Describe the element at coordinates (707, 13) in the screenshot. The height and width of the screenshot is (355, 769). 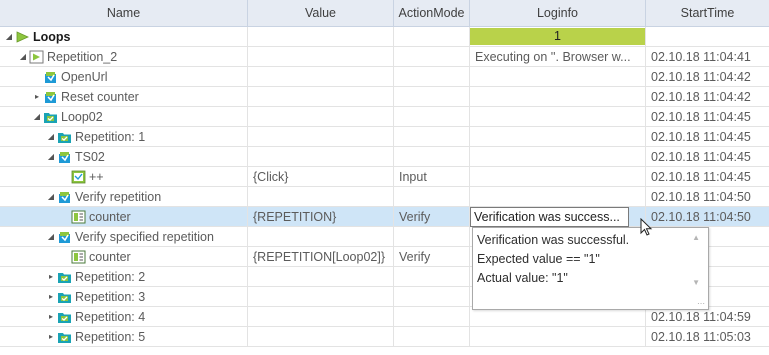
I see `column-header-starttime: StartTime` at that location.